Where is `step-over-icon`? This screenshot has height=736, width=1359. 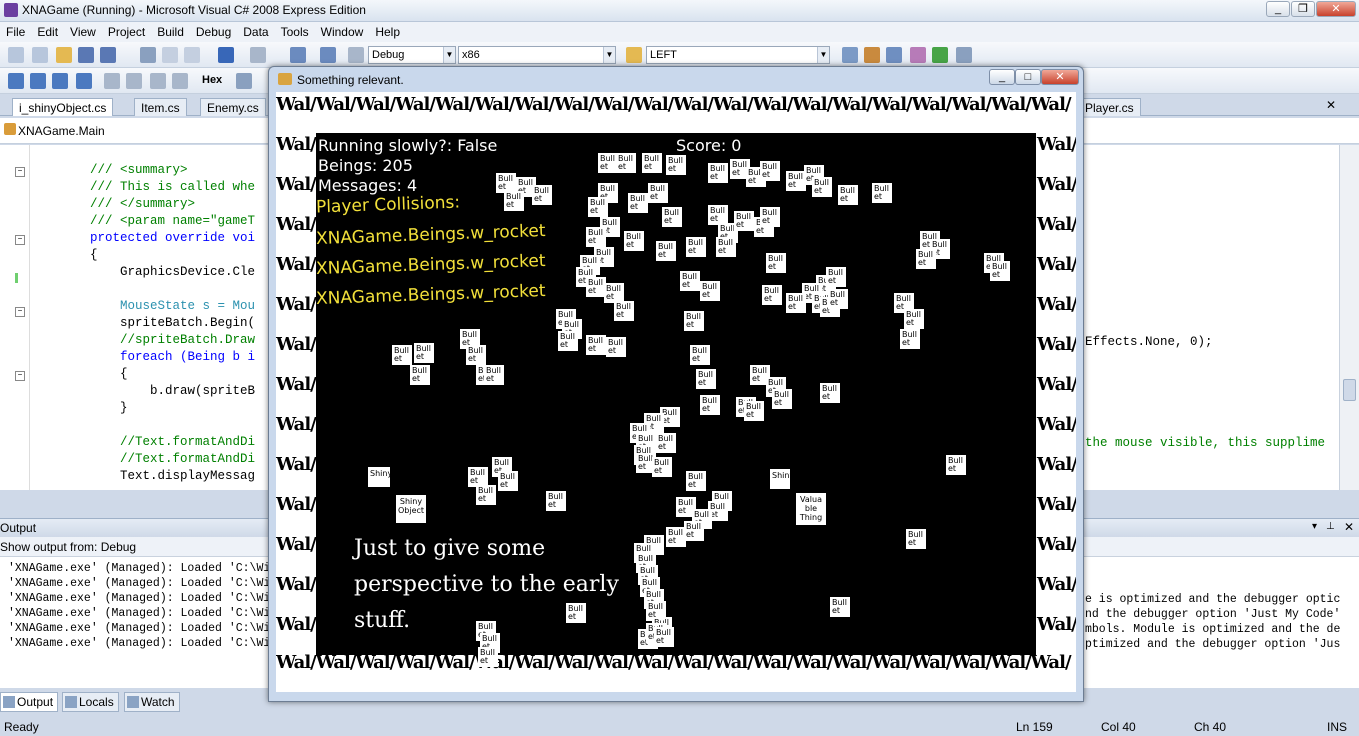 step-over-icon is located at coordinates (158, 81).